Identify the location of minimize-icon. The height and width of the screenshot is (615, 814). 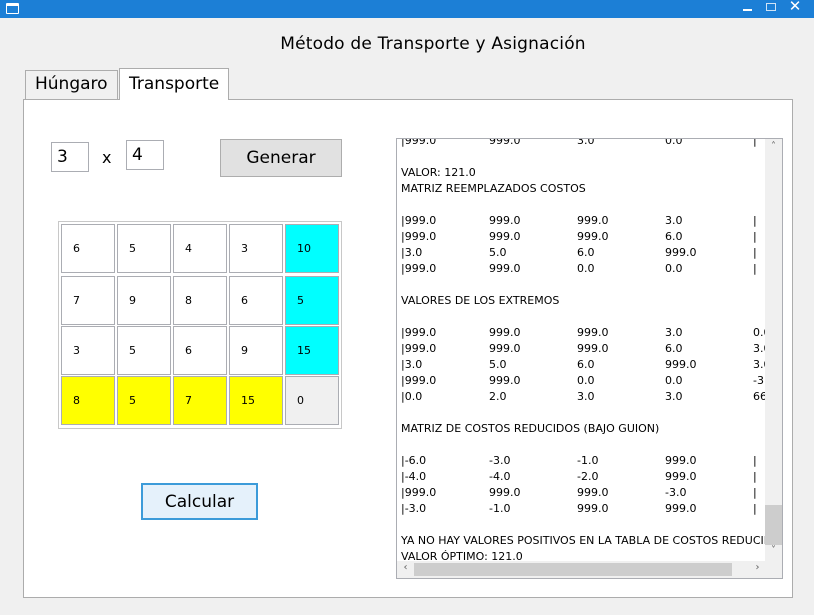
(747, 10).